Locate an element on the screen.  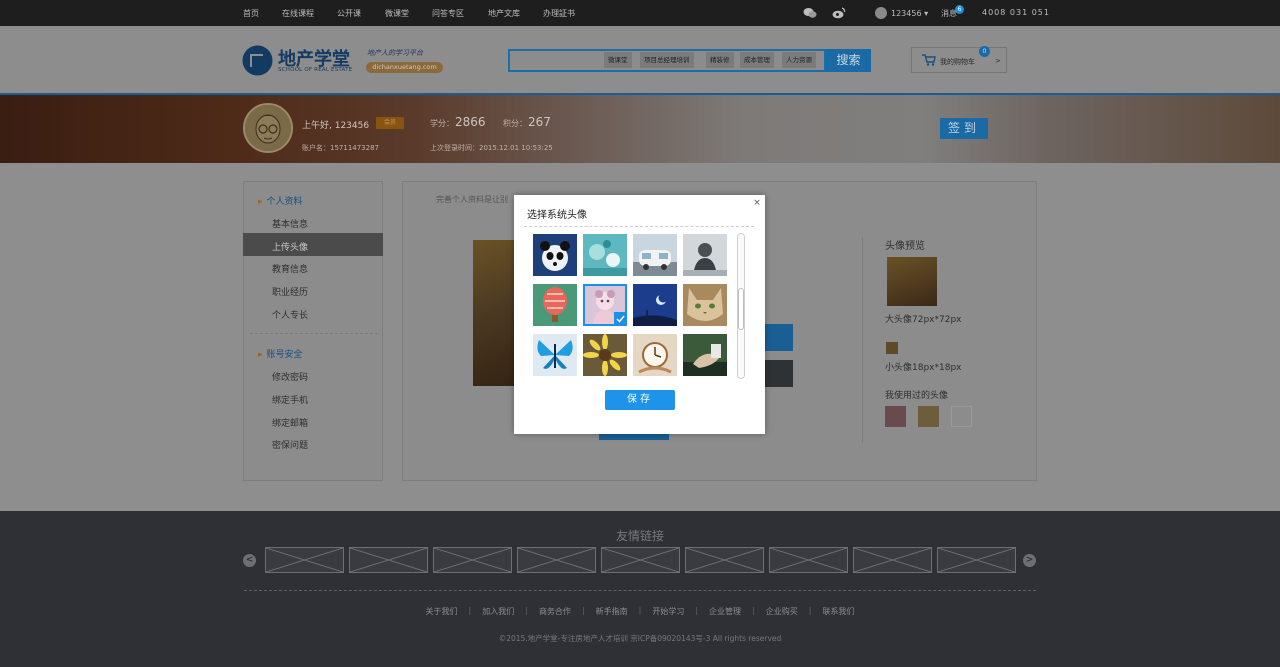
footer-link-business: 商务合作 is located at coordinates (555, 611).